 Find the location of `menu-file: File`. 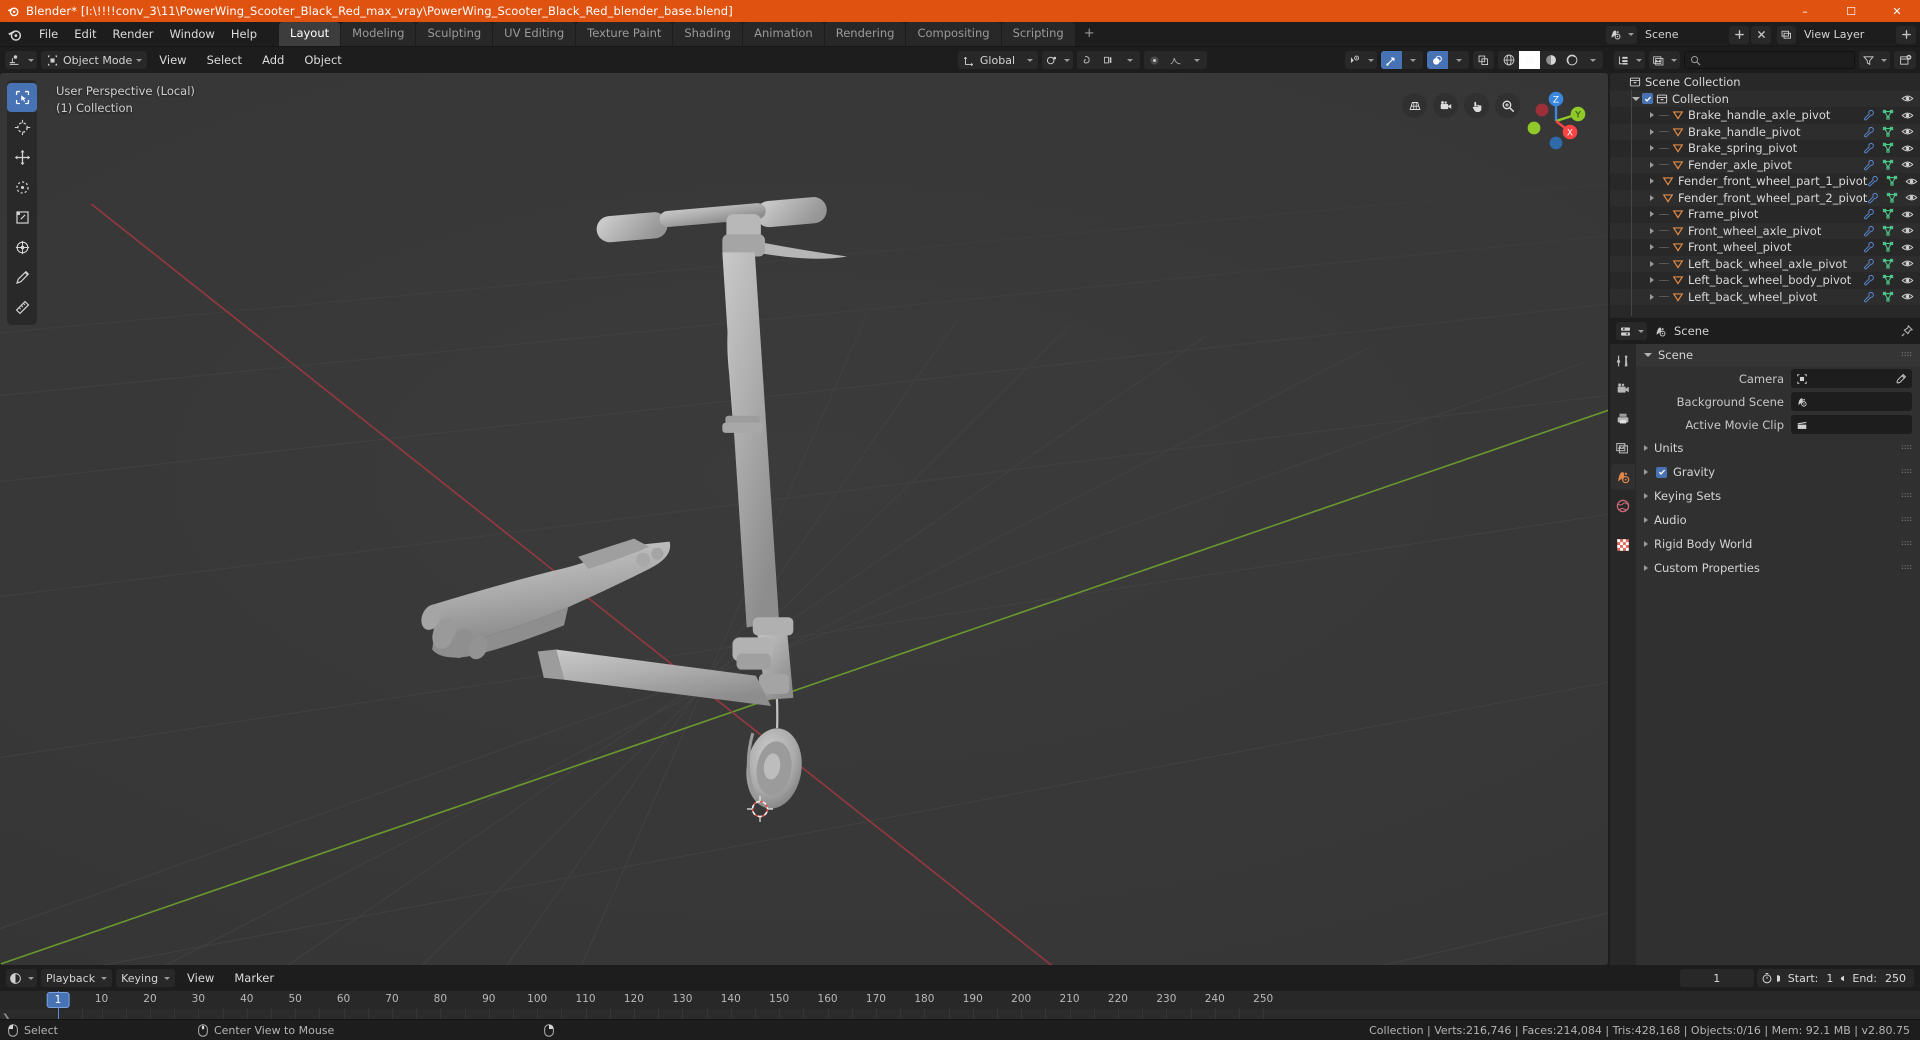

menu-file: File is located at coordinates (48, 34).